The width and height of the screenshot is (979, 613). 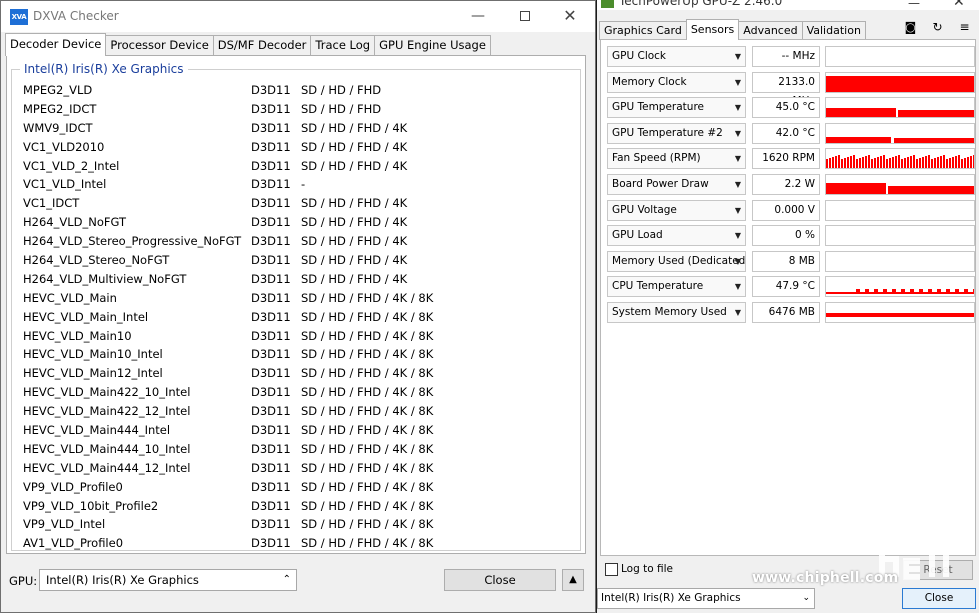 What do you see at coordinates (286, 579) in the screenshot?
I see `chevron-up-icon: ⌃` at bounding box center [286, 579].